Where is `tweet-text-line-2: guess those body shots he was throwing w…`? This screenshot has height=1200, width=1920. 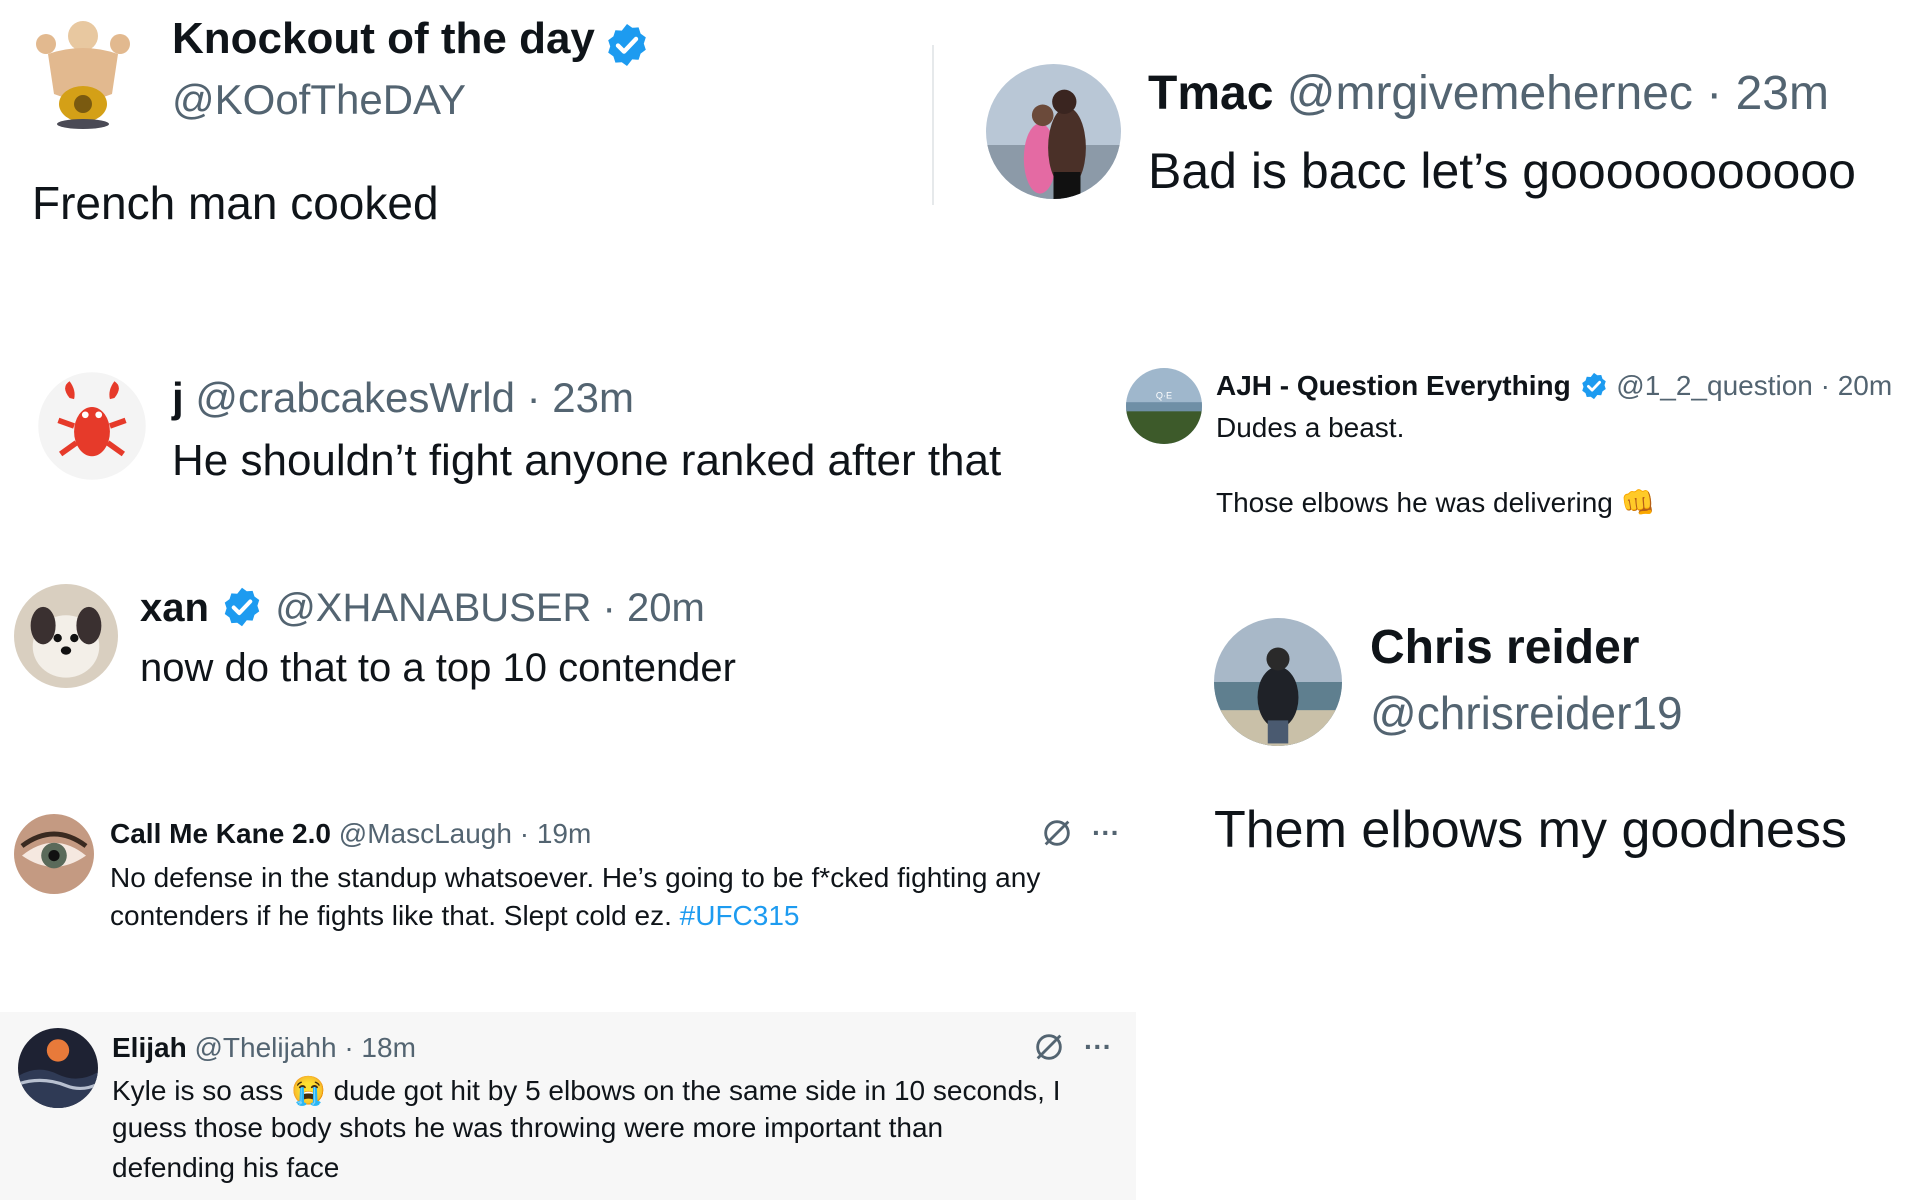 tweet-text-line-2: guess those body shots he was throwing w… is located at coordinates (528, 1127).